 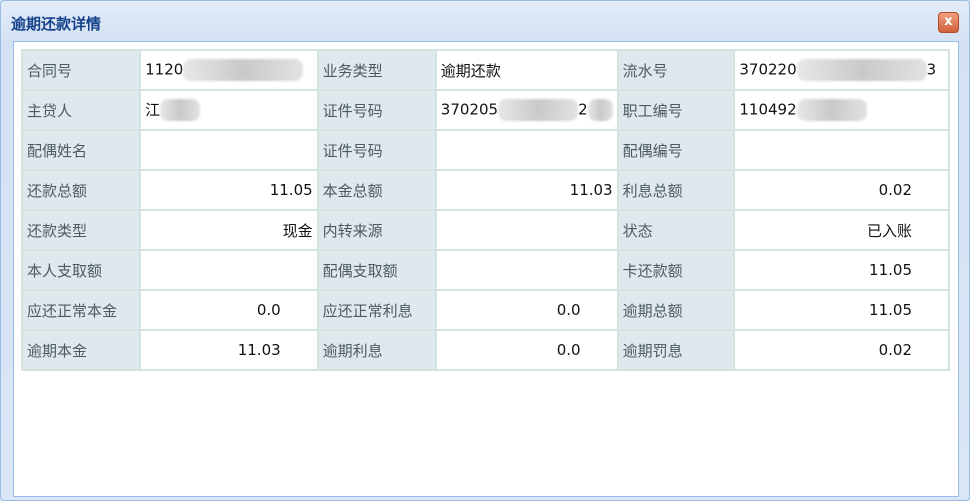 I want to click on value-text: 370205, so click(x=469, y=109).